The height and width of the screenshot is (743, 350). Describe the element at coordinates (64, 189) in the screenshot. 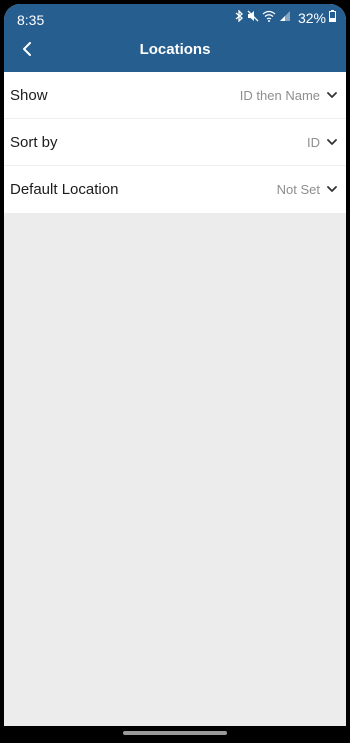

I see `setting-label: Default Location` at that location.